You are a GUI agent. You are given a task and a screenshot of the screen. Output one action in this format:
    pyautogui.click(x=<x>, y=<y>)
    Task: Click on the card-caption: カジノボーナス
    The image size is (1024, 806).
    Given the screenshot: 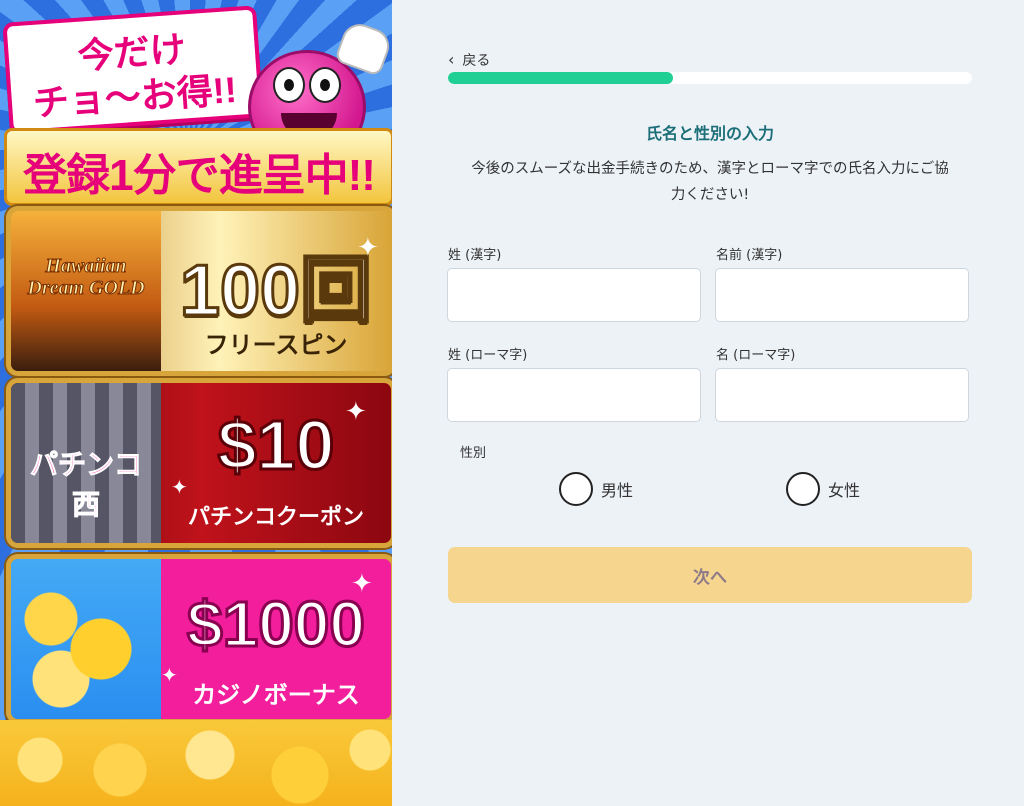 What is the action you would take?
    pyautogui.click(x=276, y=695)
    